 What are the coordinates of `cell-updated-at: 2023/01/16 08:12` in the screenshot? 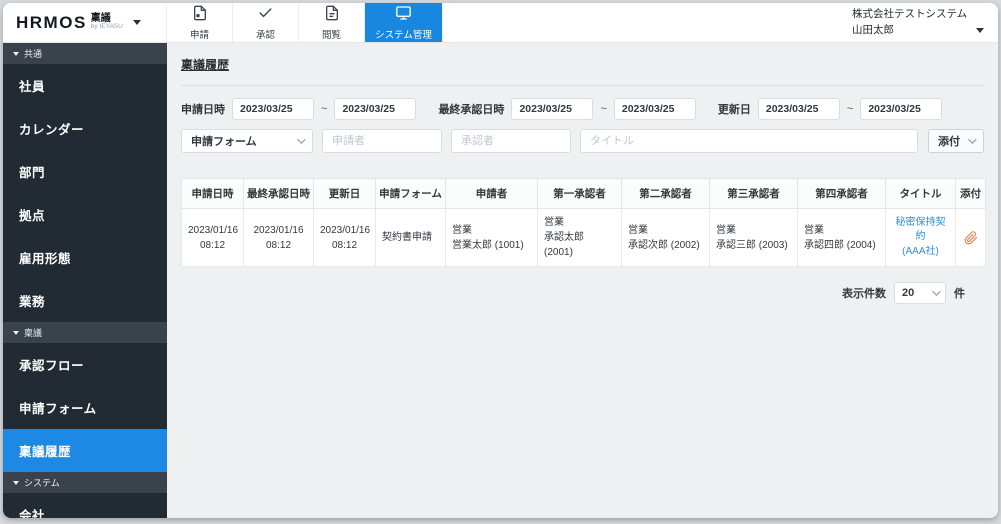 It's located at (344, 237).